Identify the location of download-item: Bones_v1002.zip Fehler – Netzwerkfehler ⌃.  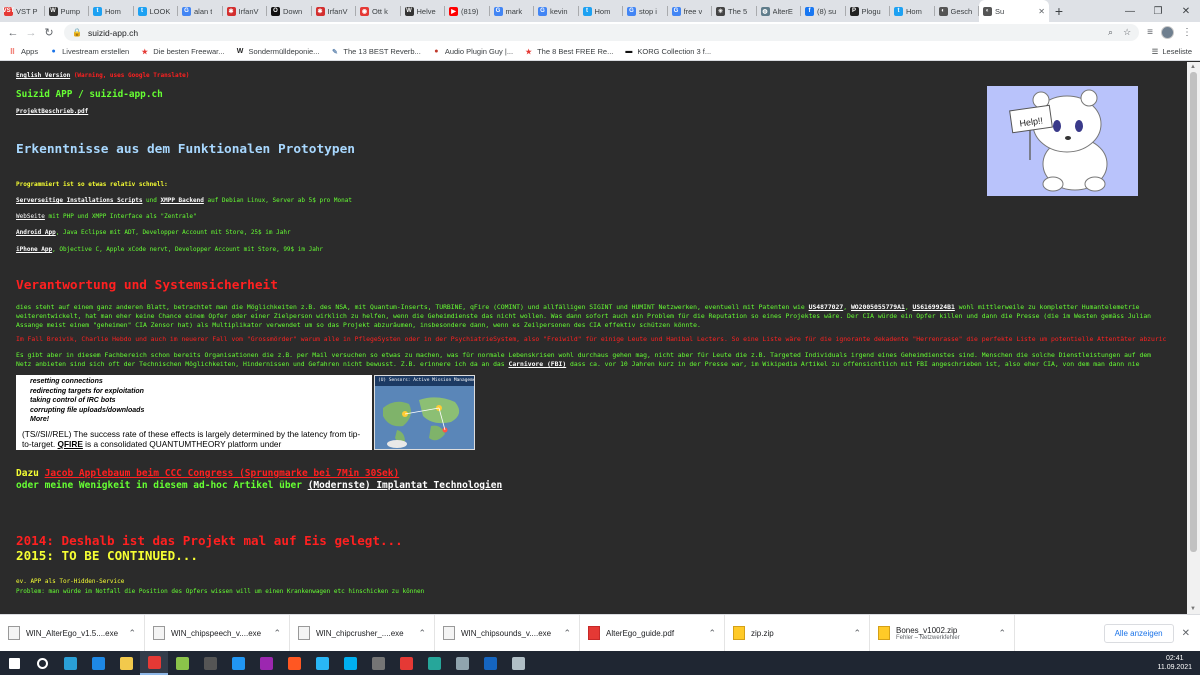
(942, 633).